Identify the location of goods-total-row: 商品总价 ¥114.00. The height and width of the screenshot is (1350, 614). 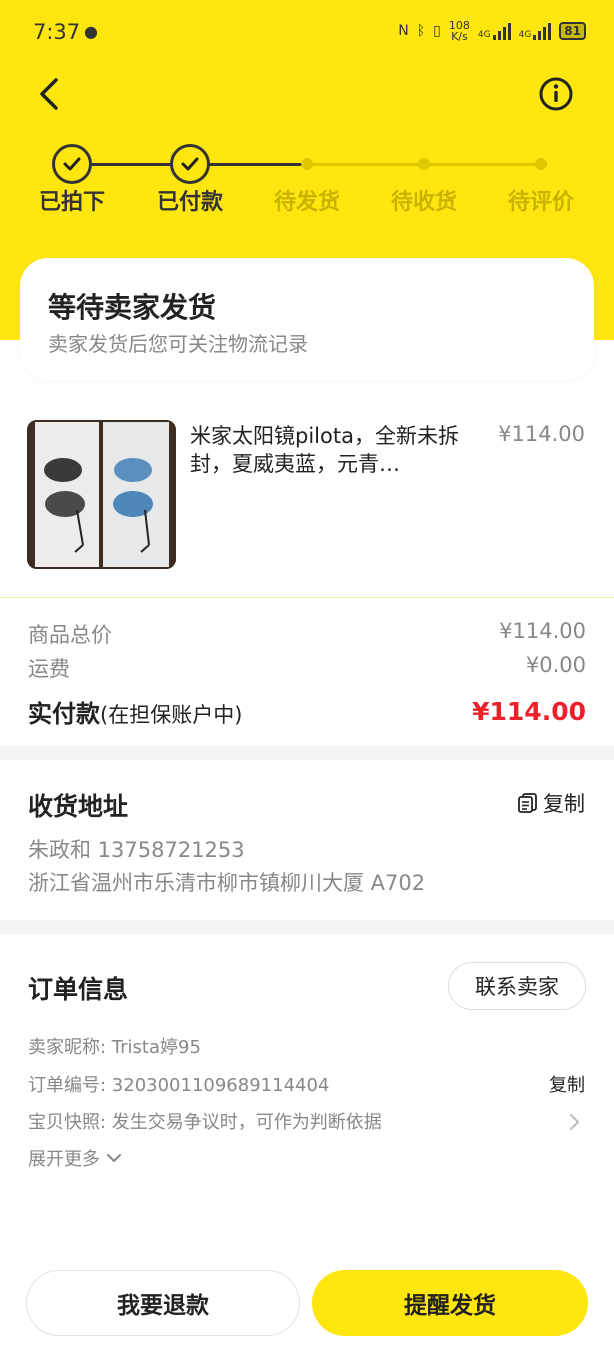
(307, 634).